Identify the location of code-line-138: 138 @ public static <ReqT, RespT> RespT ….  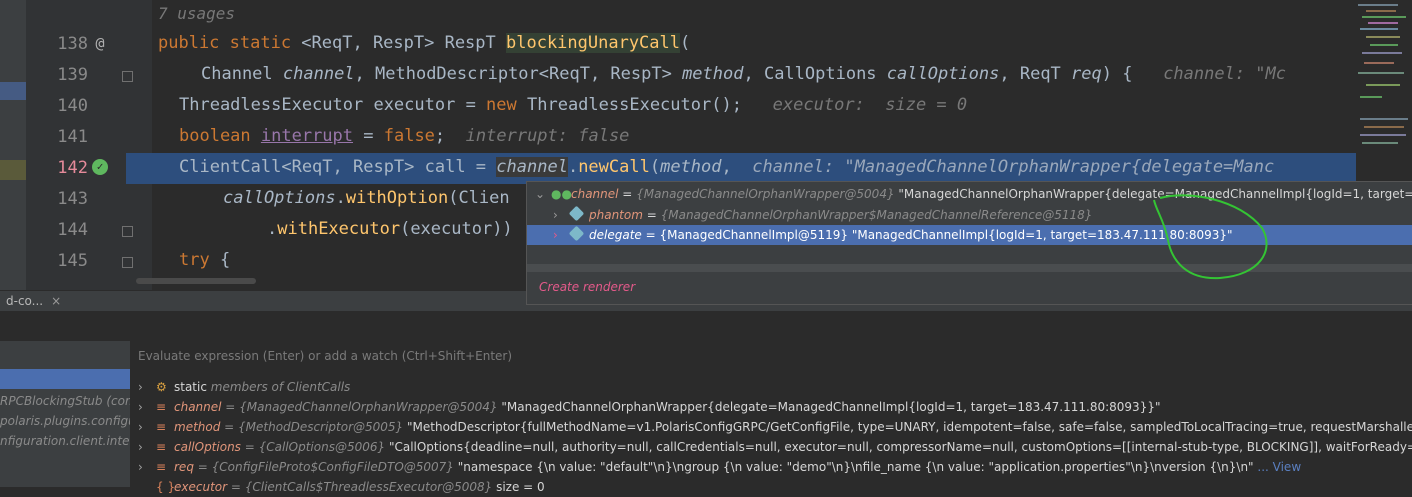
(691, 44).